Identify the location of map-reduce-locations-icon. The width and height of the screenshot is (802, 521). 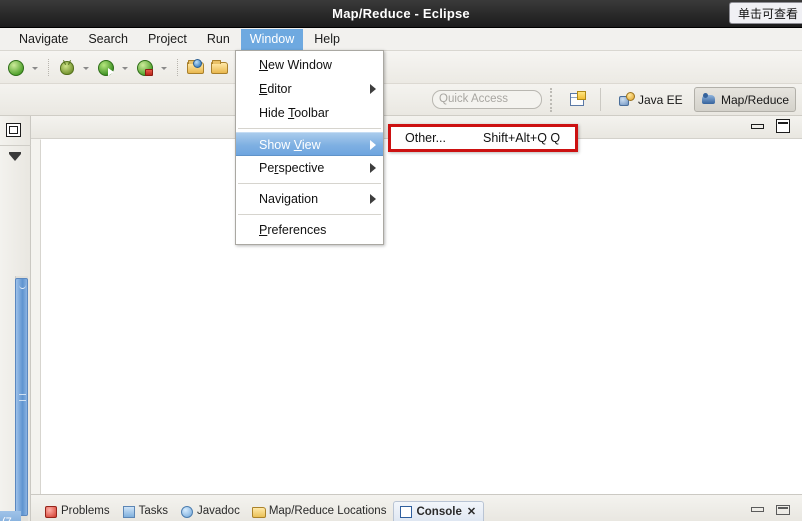
(258, 511).